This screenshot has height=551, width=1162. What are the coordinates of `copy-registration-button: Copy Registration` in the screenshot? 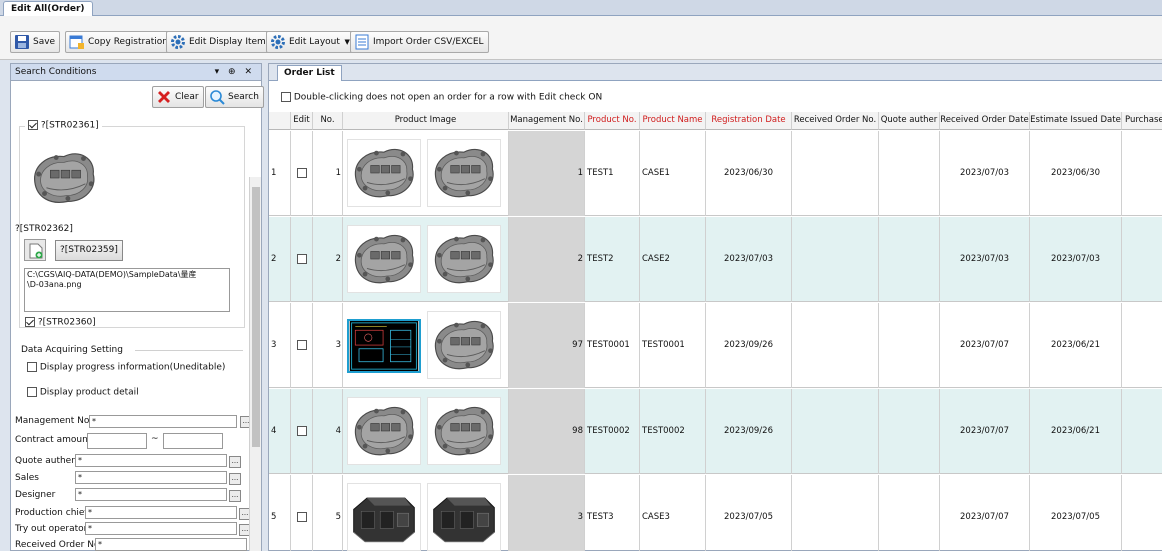 It's located at (119, 42).